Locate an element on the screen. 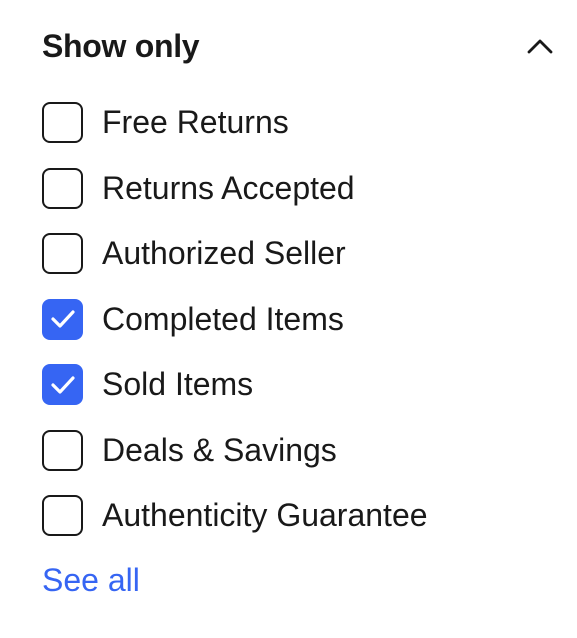 Image resolution: width=577 pixels, height=638 pixels. filter-option-returns-accepted: Returns Accepted is located at coordinates (302, 189).